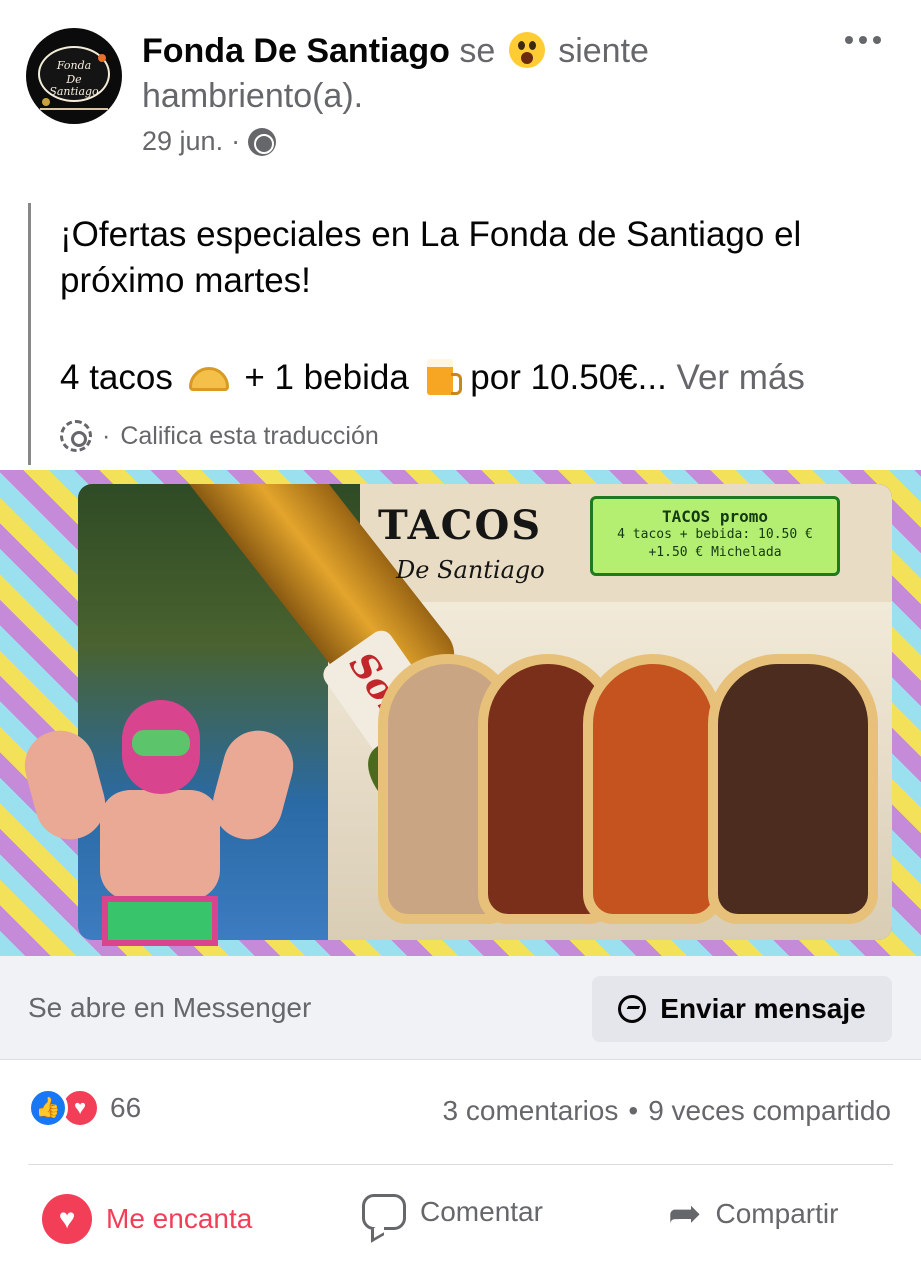  I want to click on see-more-link: Ver más, so click(741, 377).